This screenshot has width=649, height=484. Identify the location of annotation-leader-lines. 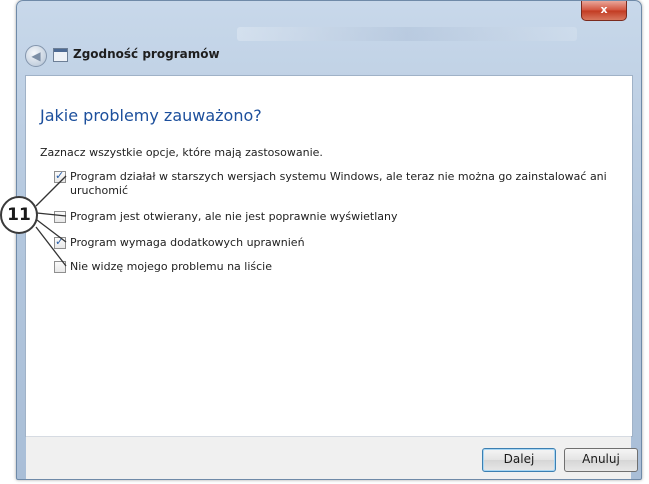
(51, 221).